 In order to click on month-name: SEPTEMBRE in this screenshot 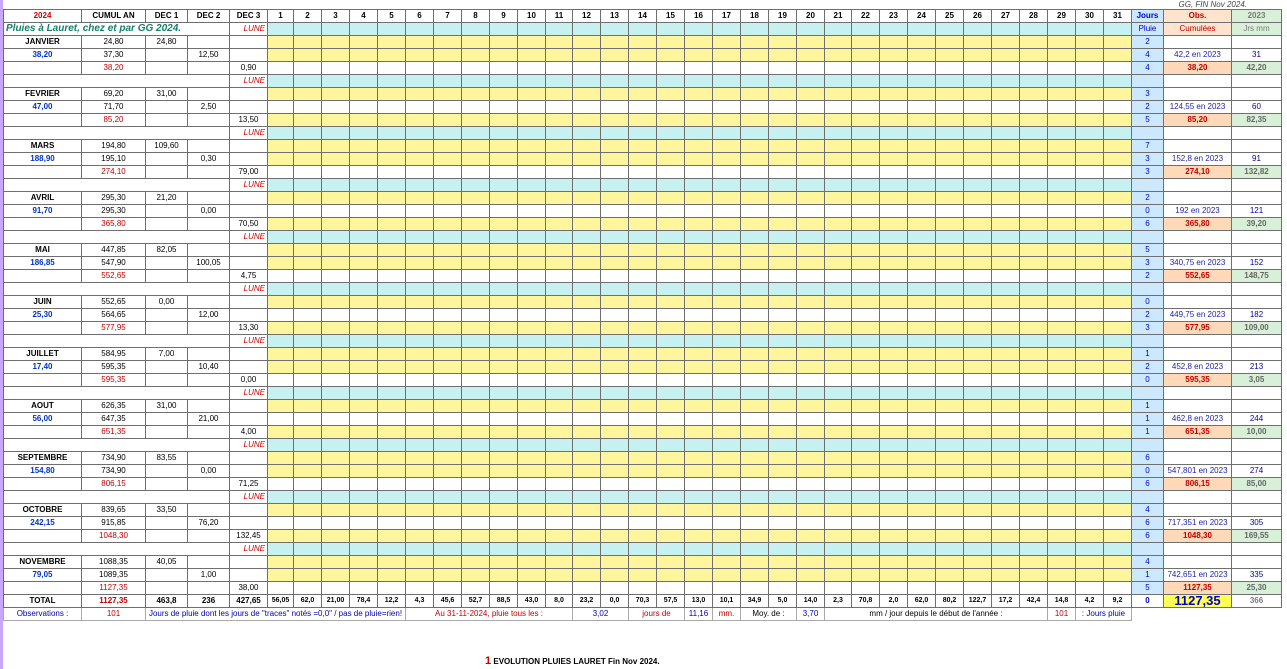, I will do `click(42, 458)`.